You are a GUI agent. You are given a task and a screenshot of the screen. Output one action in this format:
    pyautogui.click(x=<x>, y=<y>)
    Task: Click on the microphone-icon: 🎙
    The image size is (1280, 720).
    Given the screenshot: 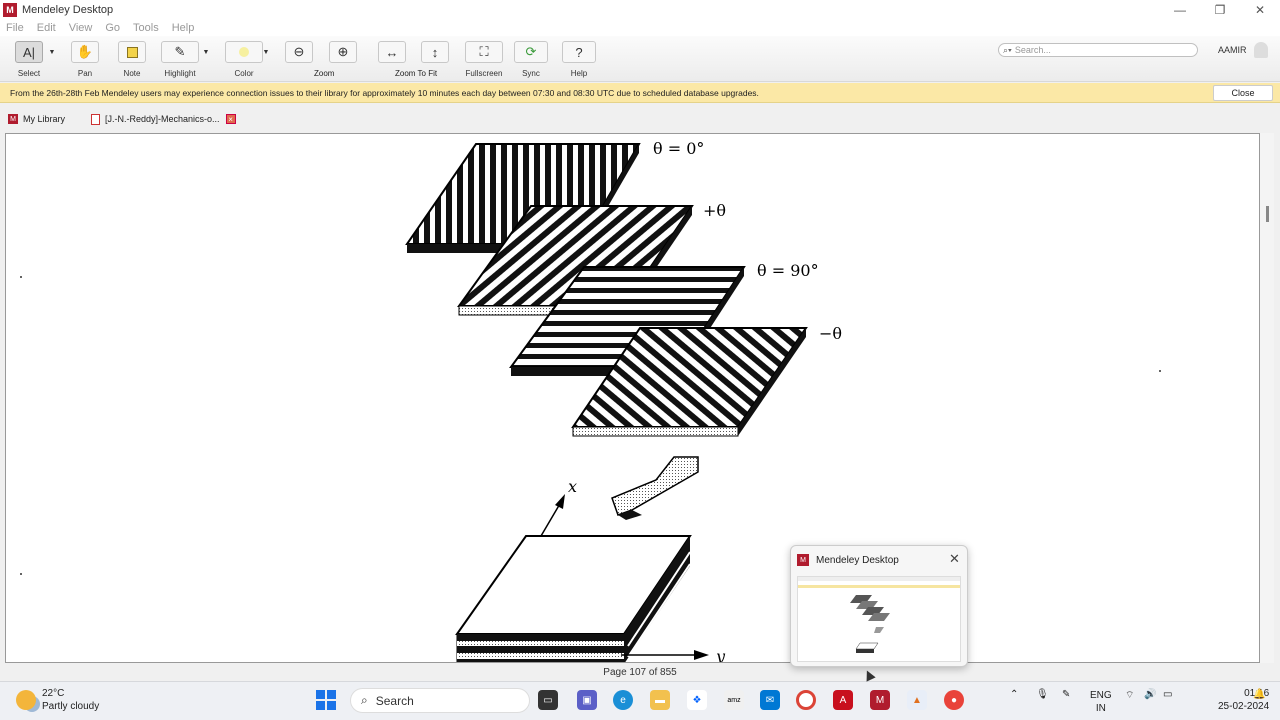 What is the action you would take?
    pyautogui.click(x=1042, y=694)
    